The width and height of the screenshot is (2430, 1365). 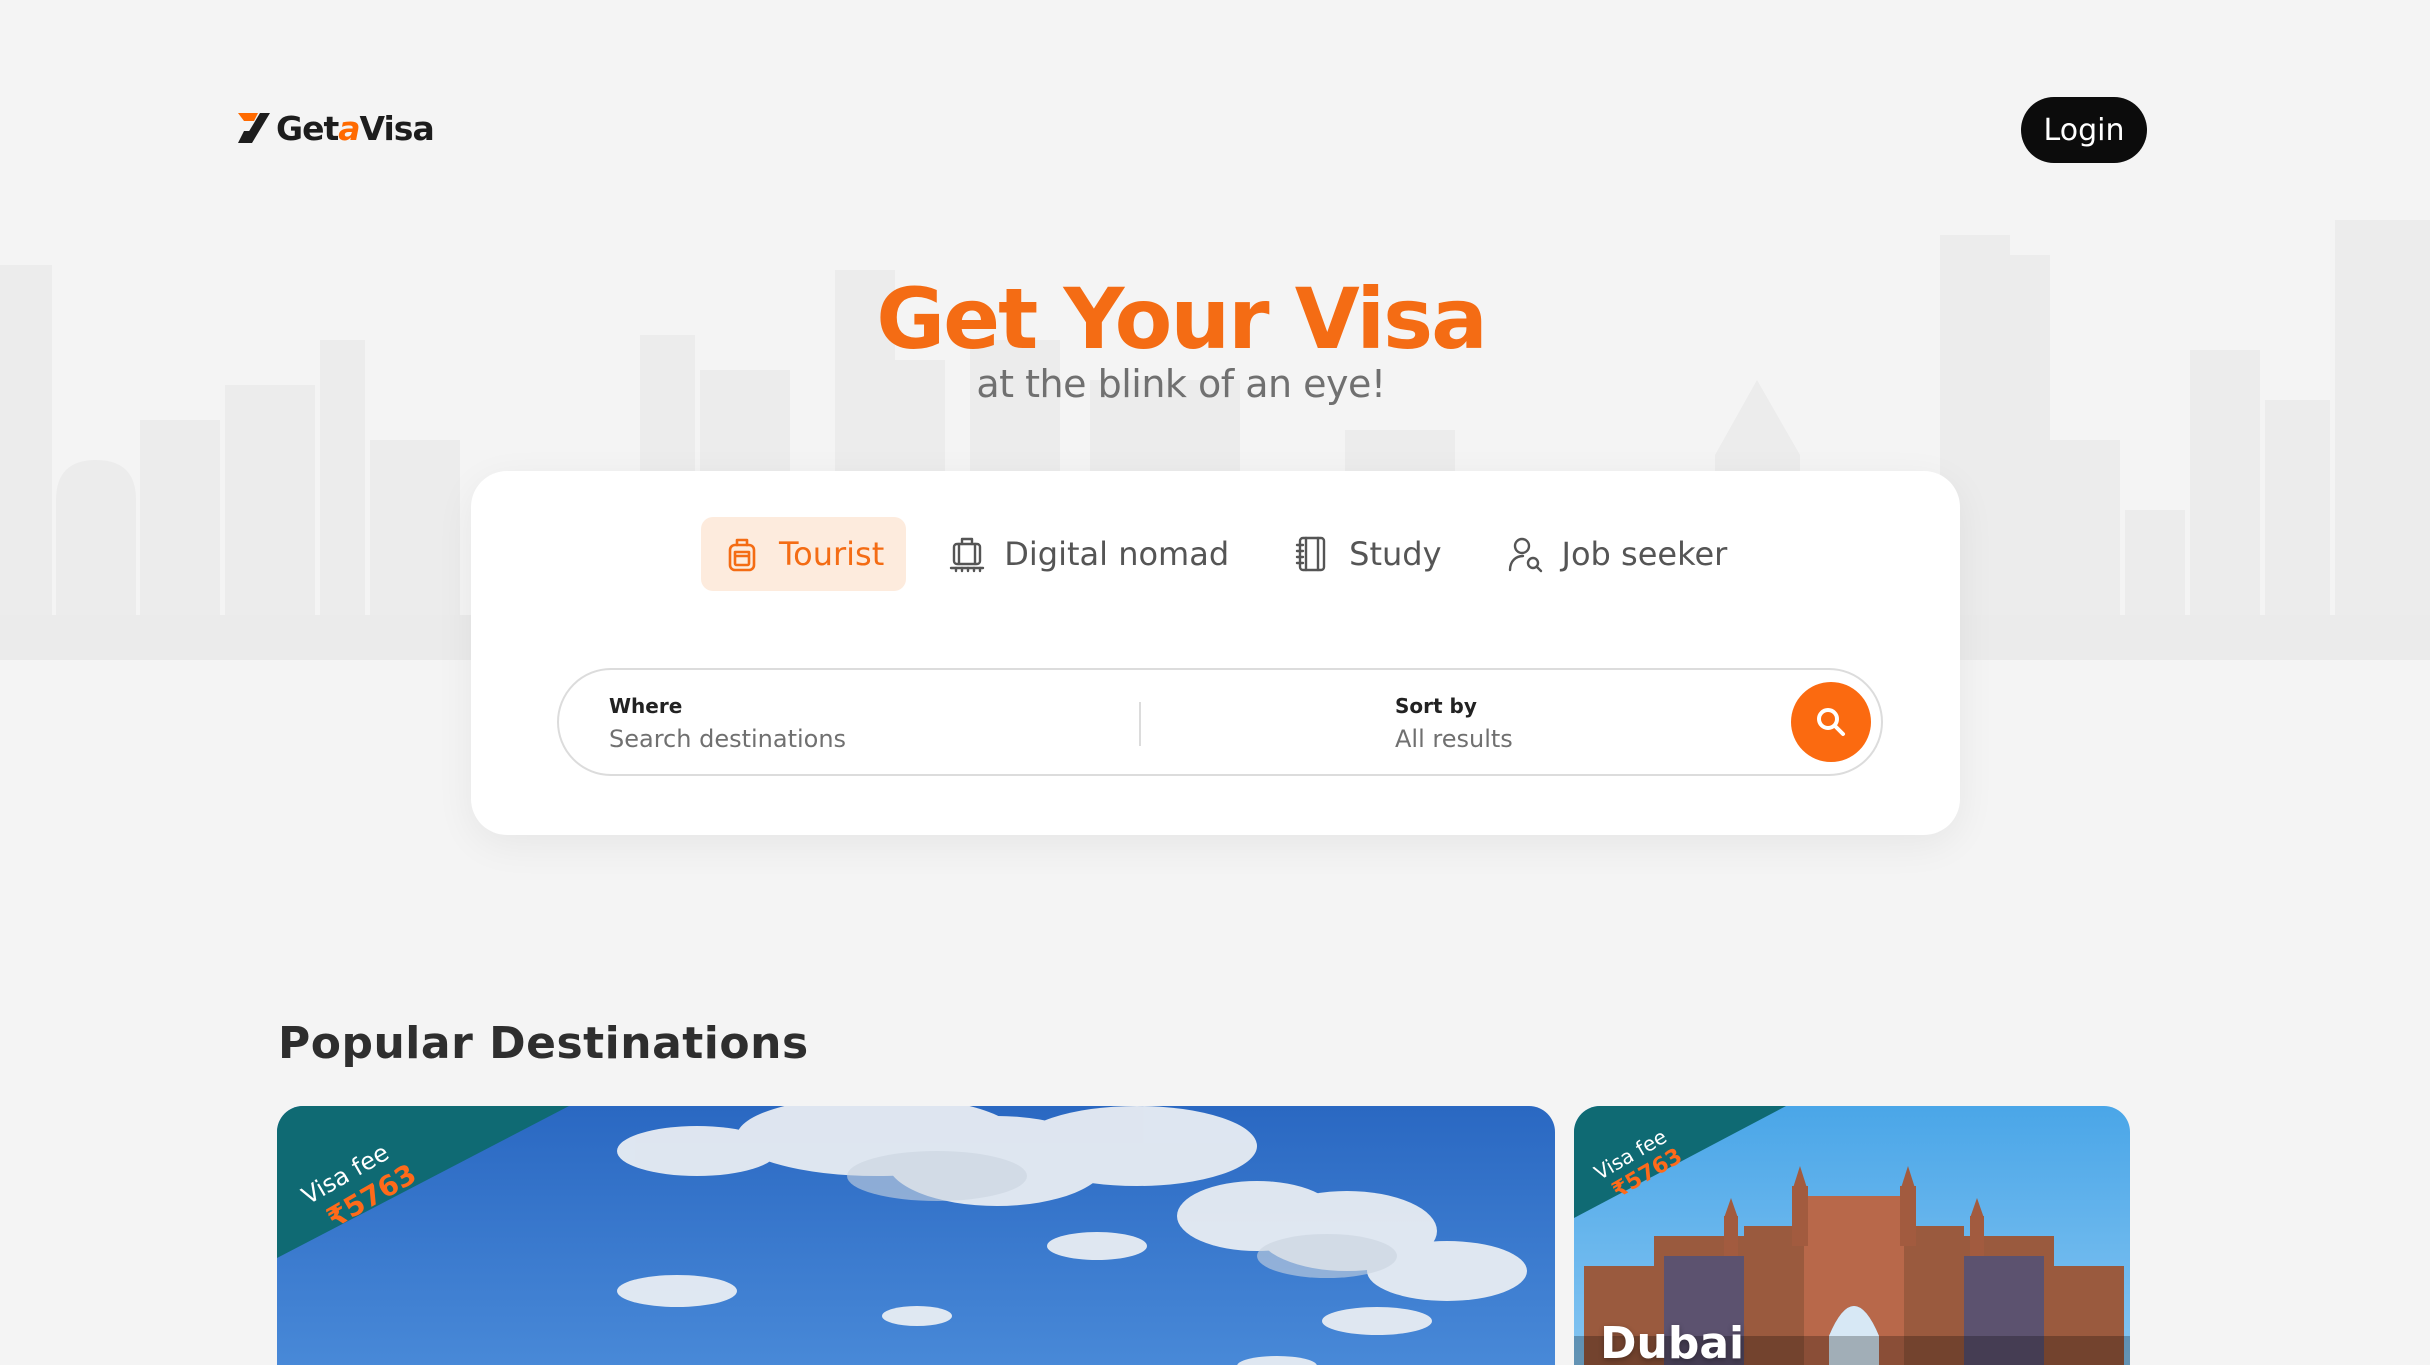 I want to click on hero-title: Get Your Visa, so click(x=1182, y=319).